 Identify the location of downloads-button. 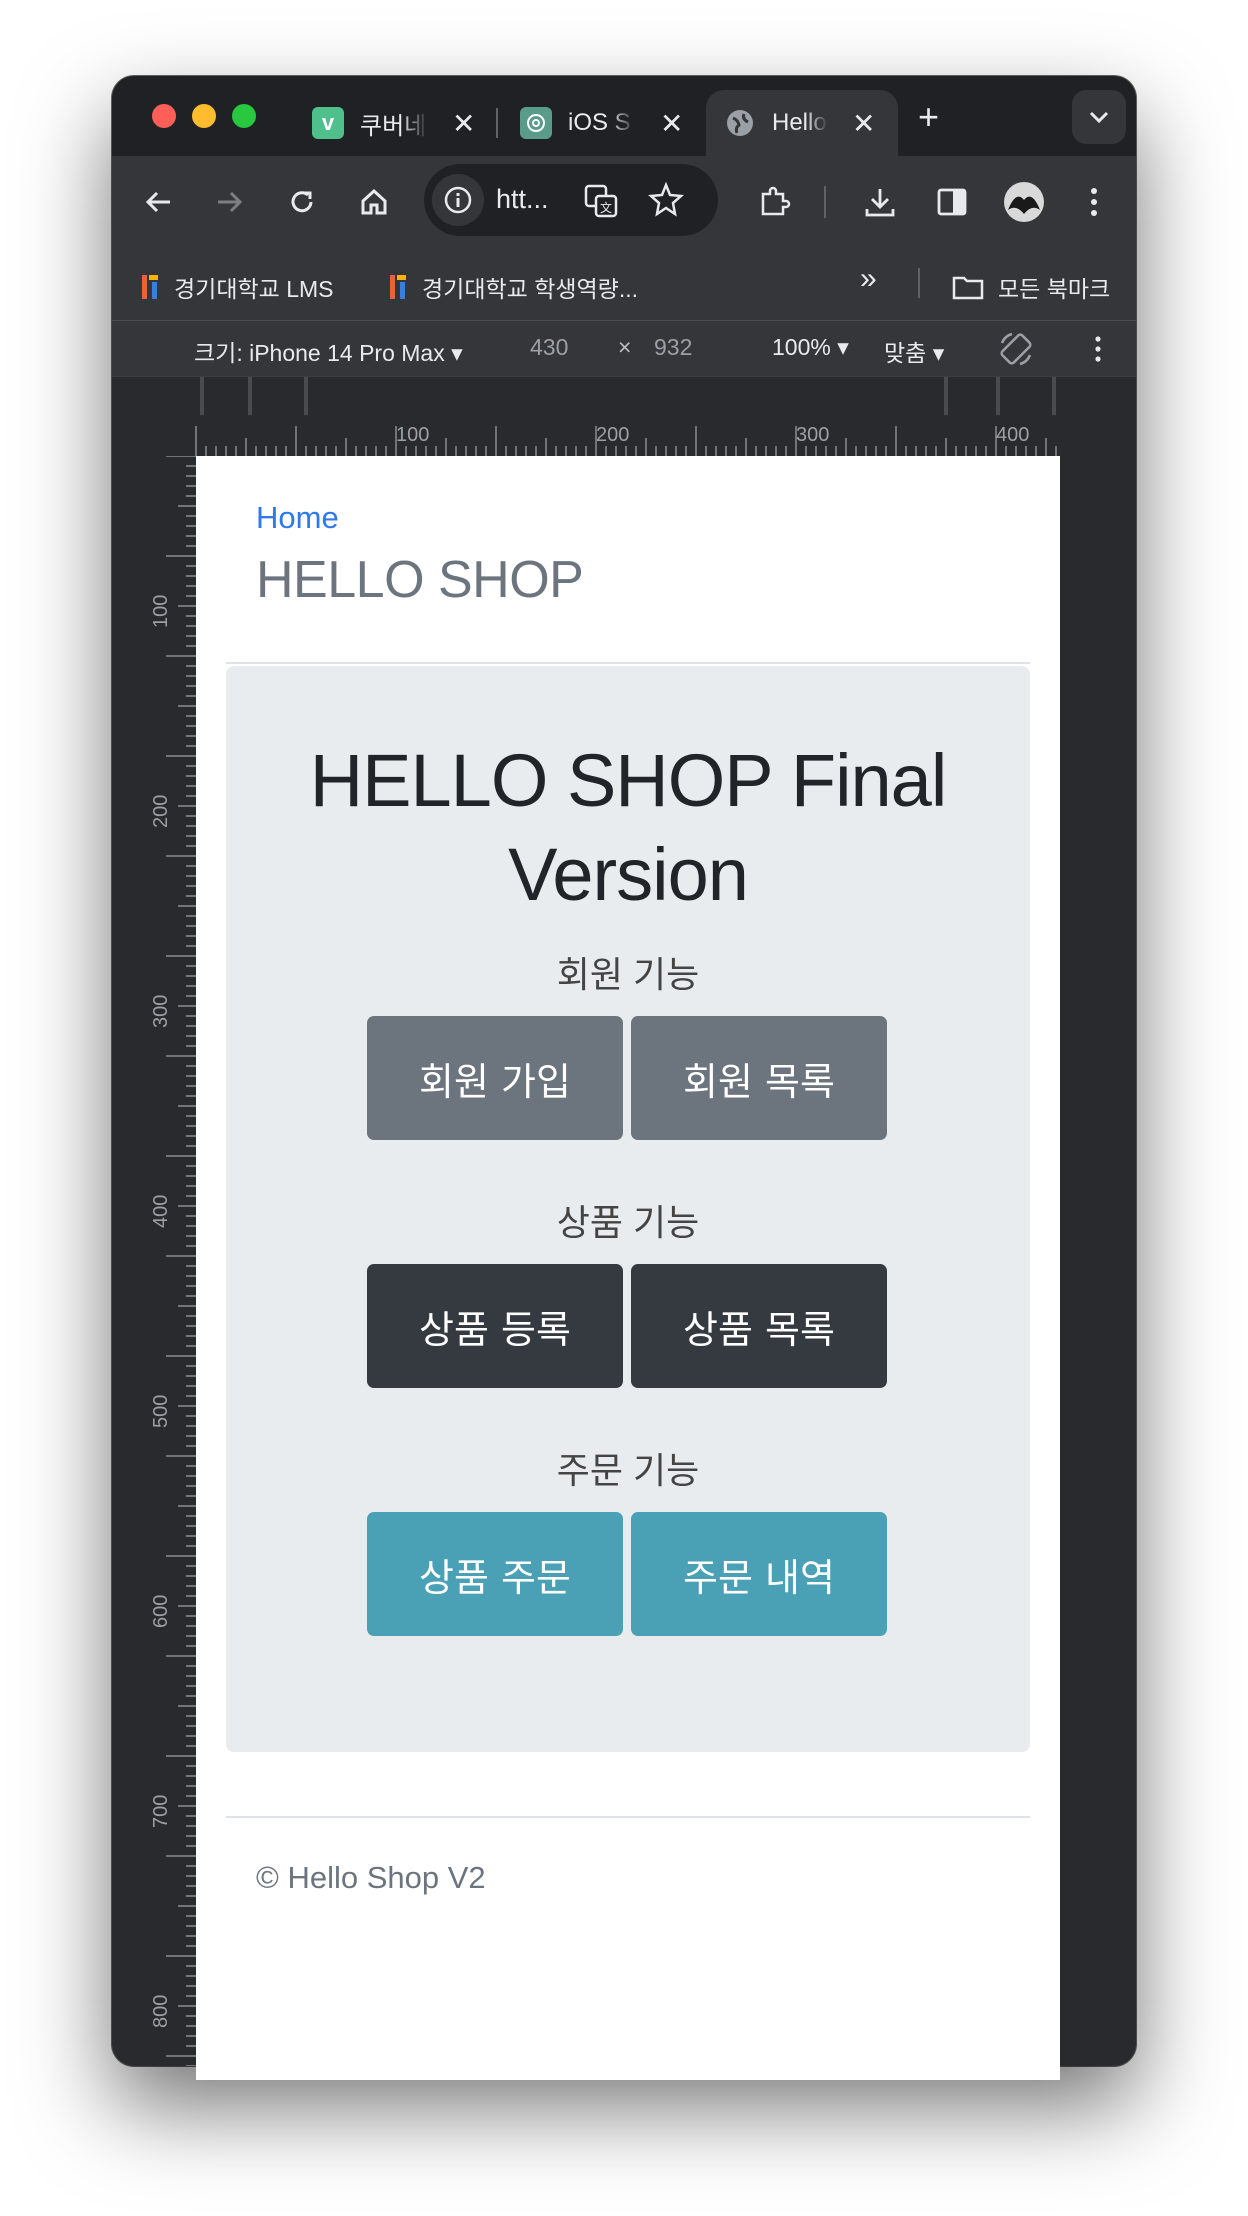
(880, 202).